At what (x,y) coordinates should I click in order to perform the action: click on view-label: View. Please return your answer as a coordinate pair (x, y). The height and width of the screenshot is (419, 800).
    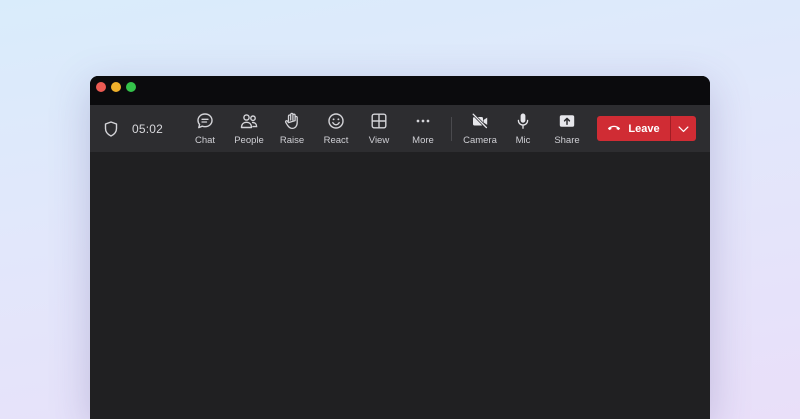
    Looking at the image, I should click on (379, 140).